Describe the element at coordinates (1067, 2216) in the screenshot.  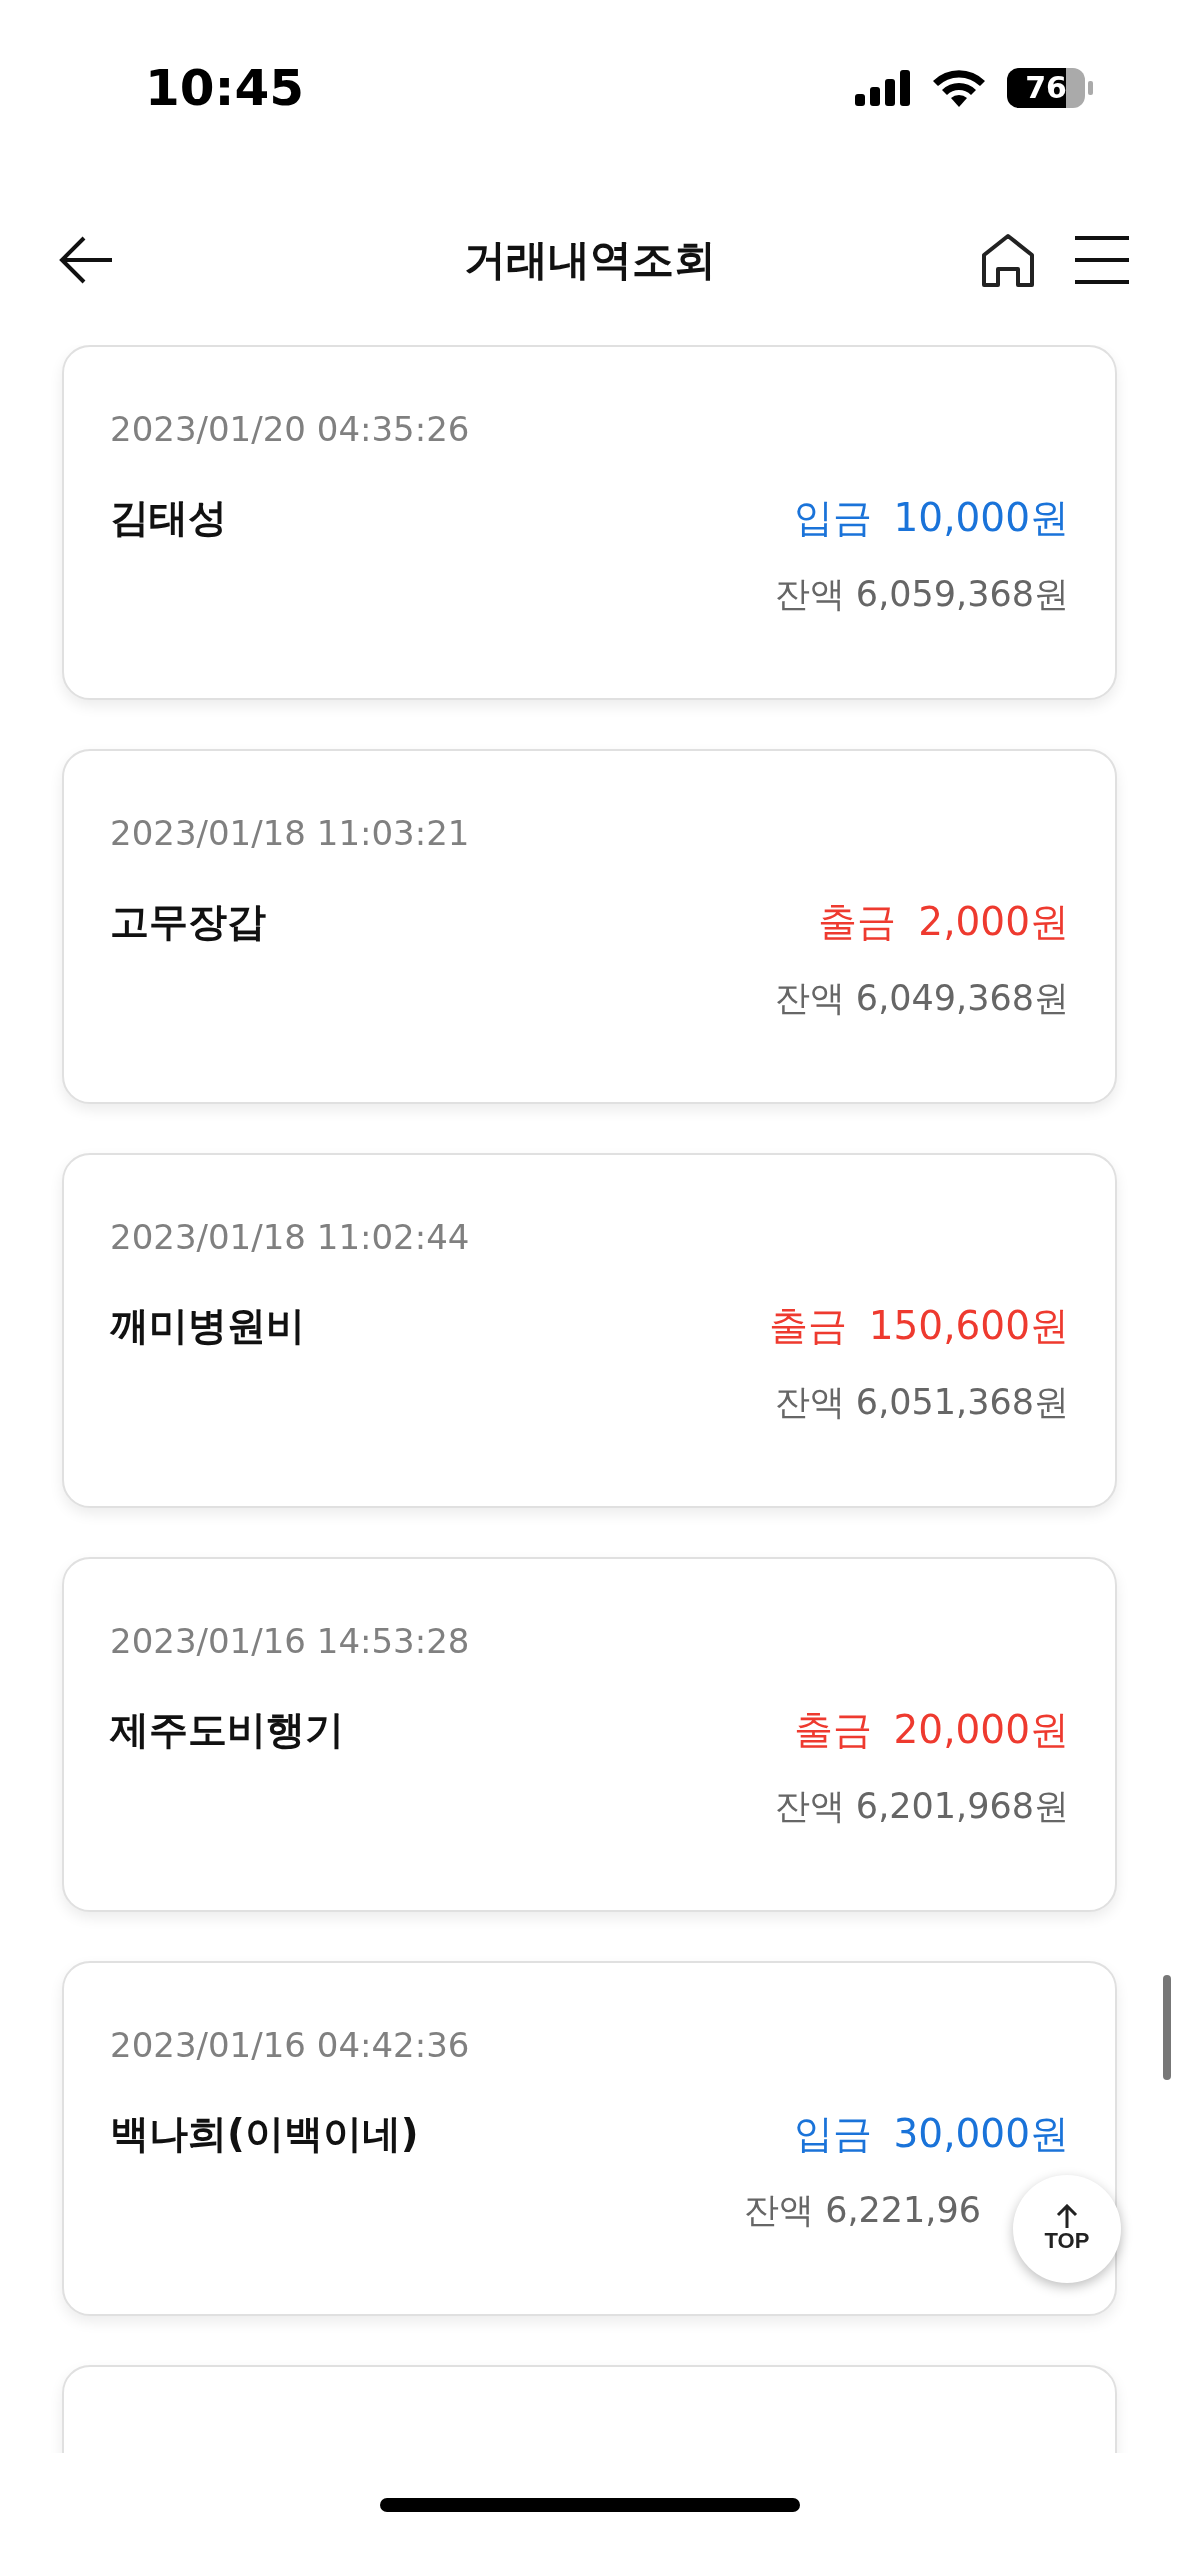
I see `arrow-up-icon` at that location.